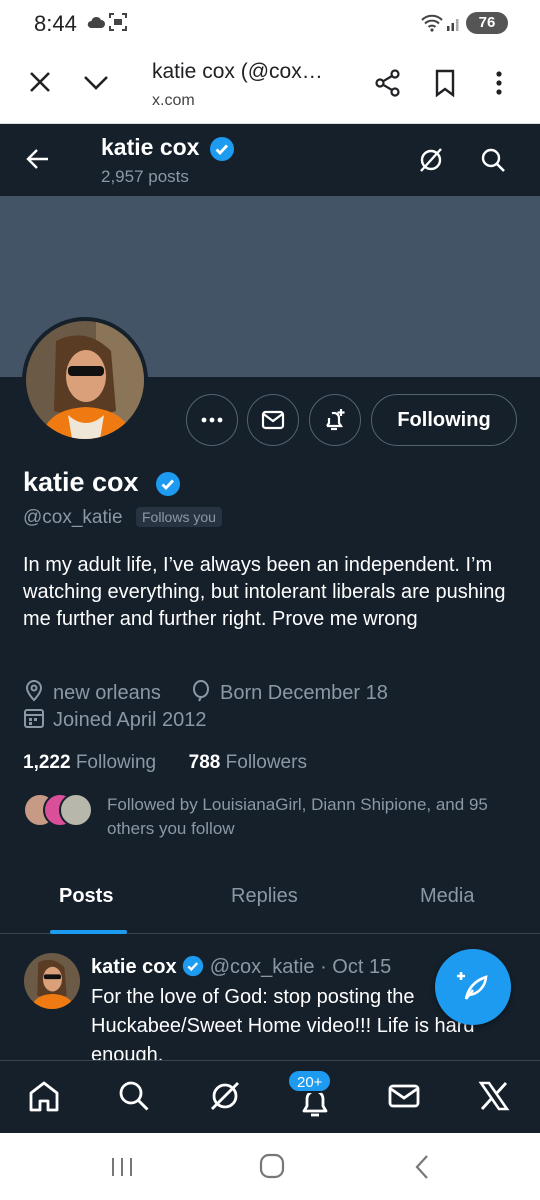  What do you see at coordinates (499, 83) in the screenshot?
I see `more-vert-icon` at bounding box center [499, 83].